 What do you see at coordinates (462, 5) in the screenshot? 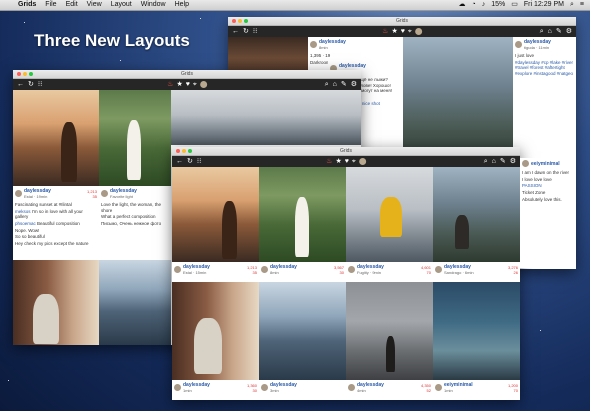
I see `cloud-icon: ☁` at bounding box center [462, 5].